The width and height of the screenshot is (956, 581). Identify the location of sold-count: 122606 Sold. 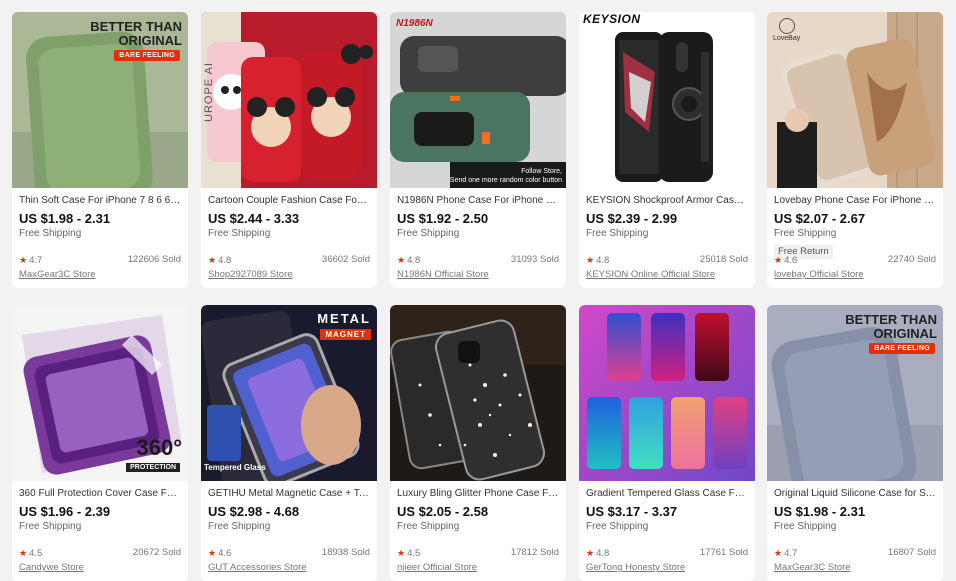
(154, 259).